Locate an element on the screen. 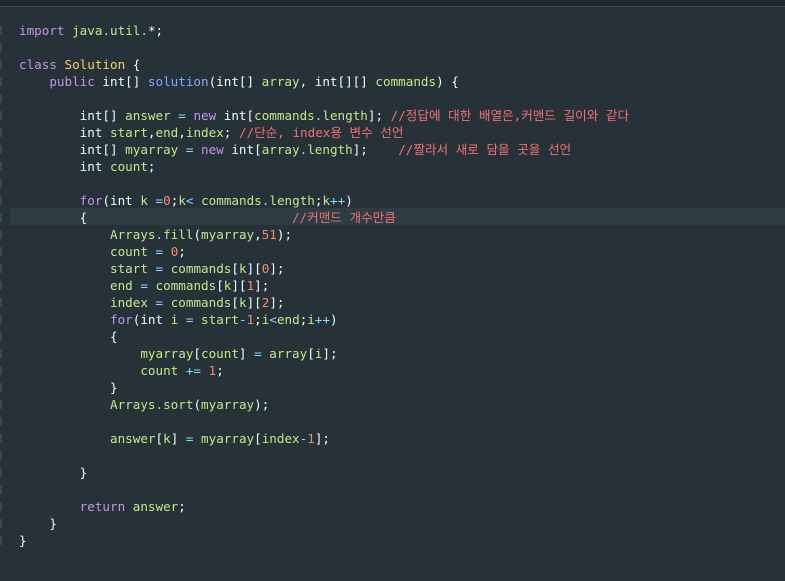 The height and width of the screenshot is (581, 785). code-token: , int[][] is located at coordinates (337, 81).